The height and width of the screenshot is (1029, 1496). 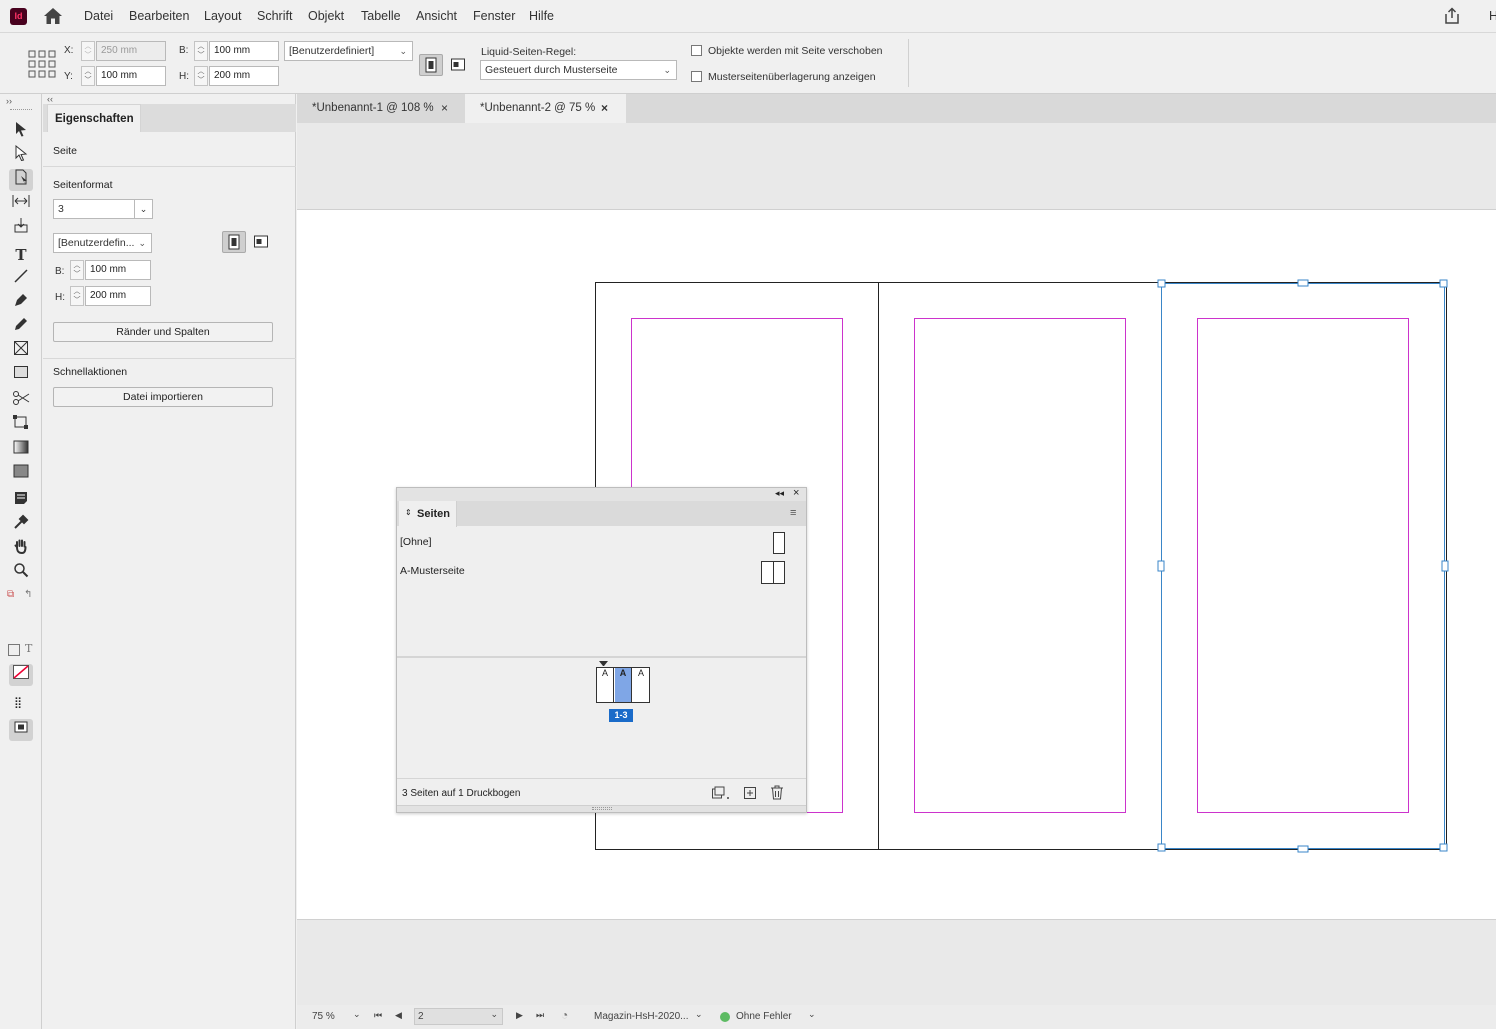 What do you see at coordinates (578, 70) in the screenshot?
I see `liquid-rule-dropdown: Gesteuert durch Musterseite ⌄` at bounding box center [578, 70].